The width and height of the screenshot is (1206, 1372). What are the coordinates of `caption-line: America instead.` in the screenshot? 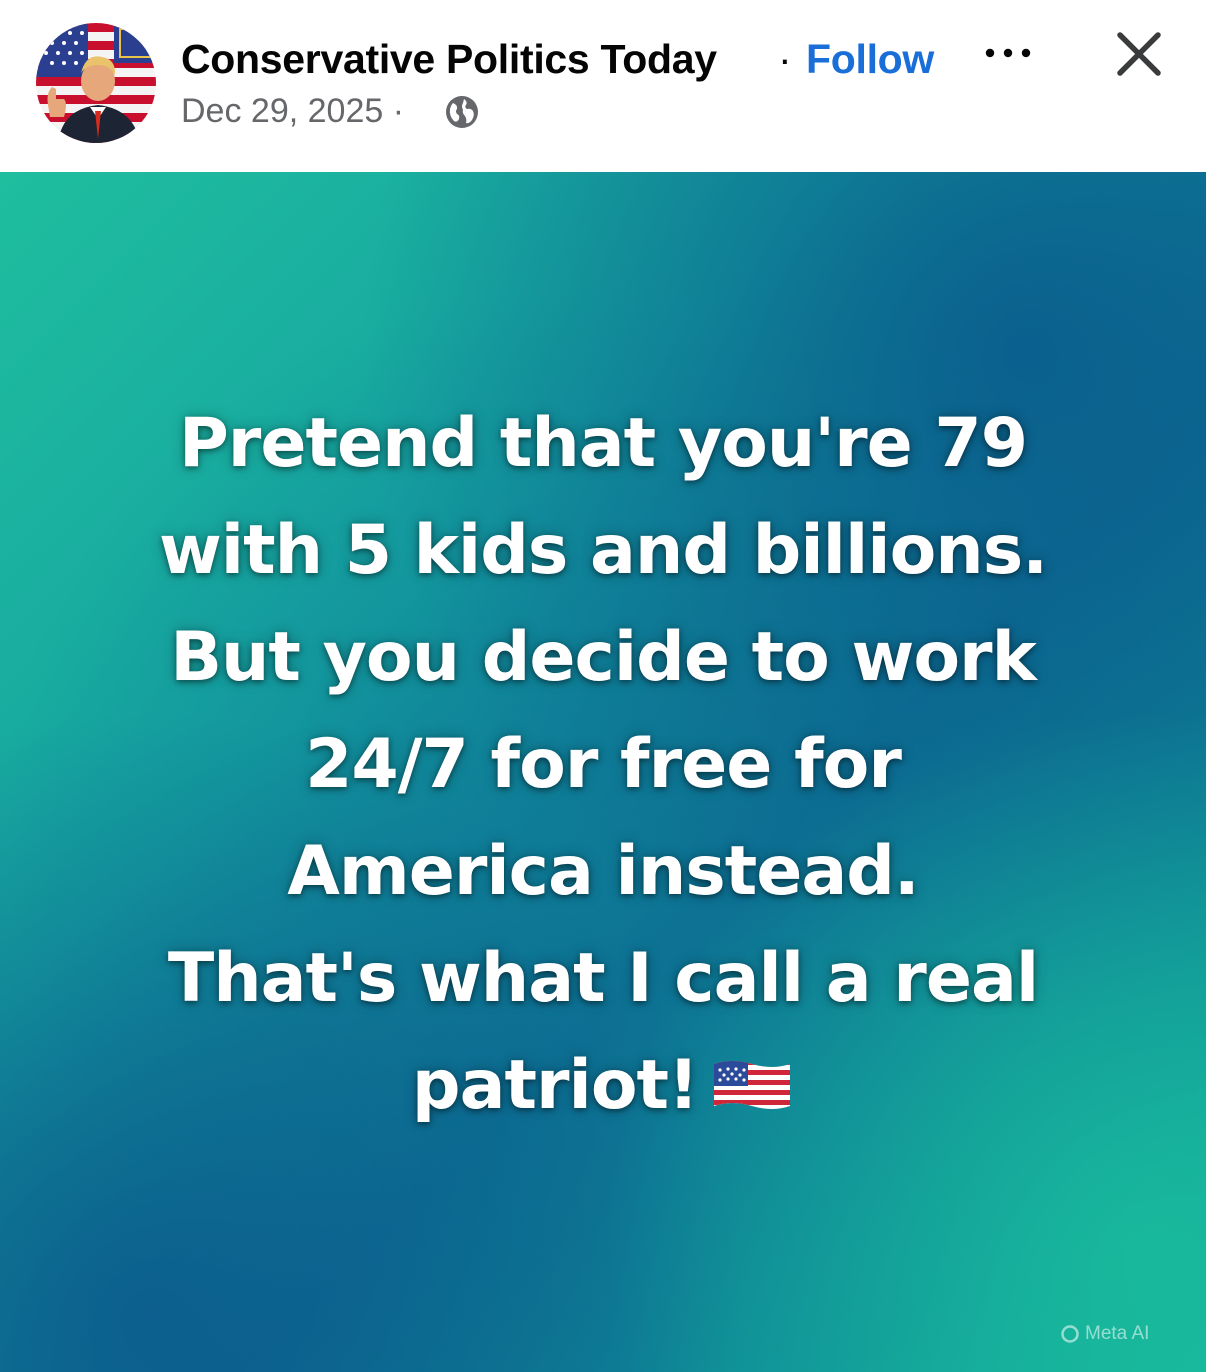 It's located at (603, 871).